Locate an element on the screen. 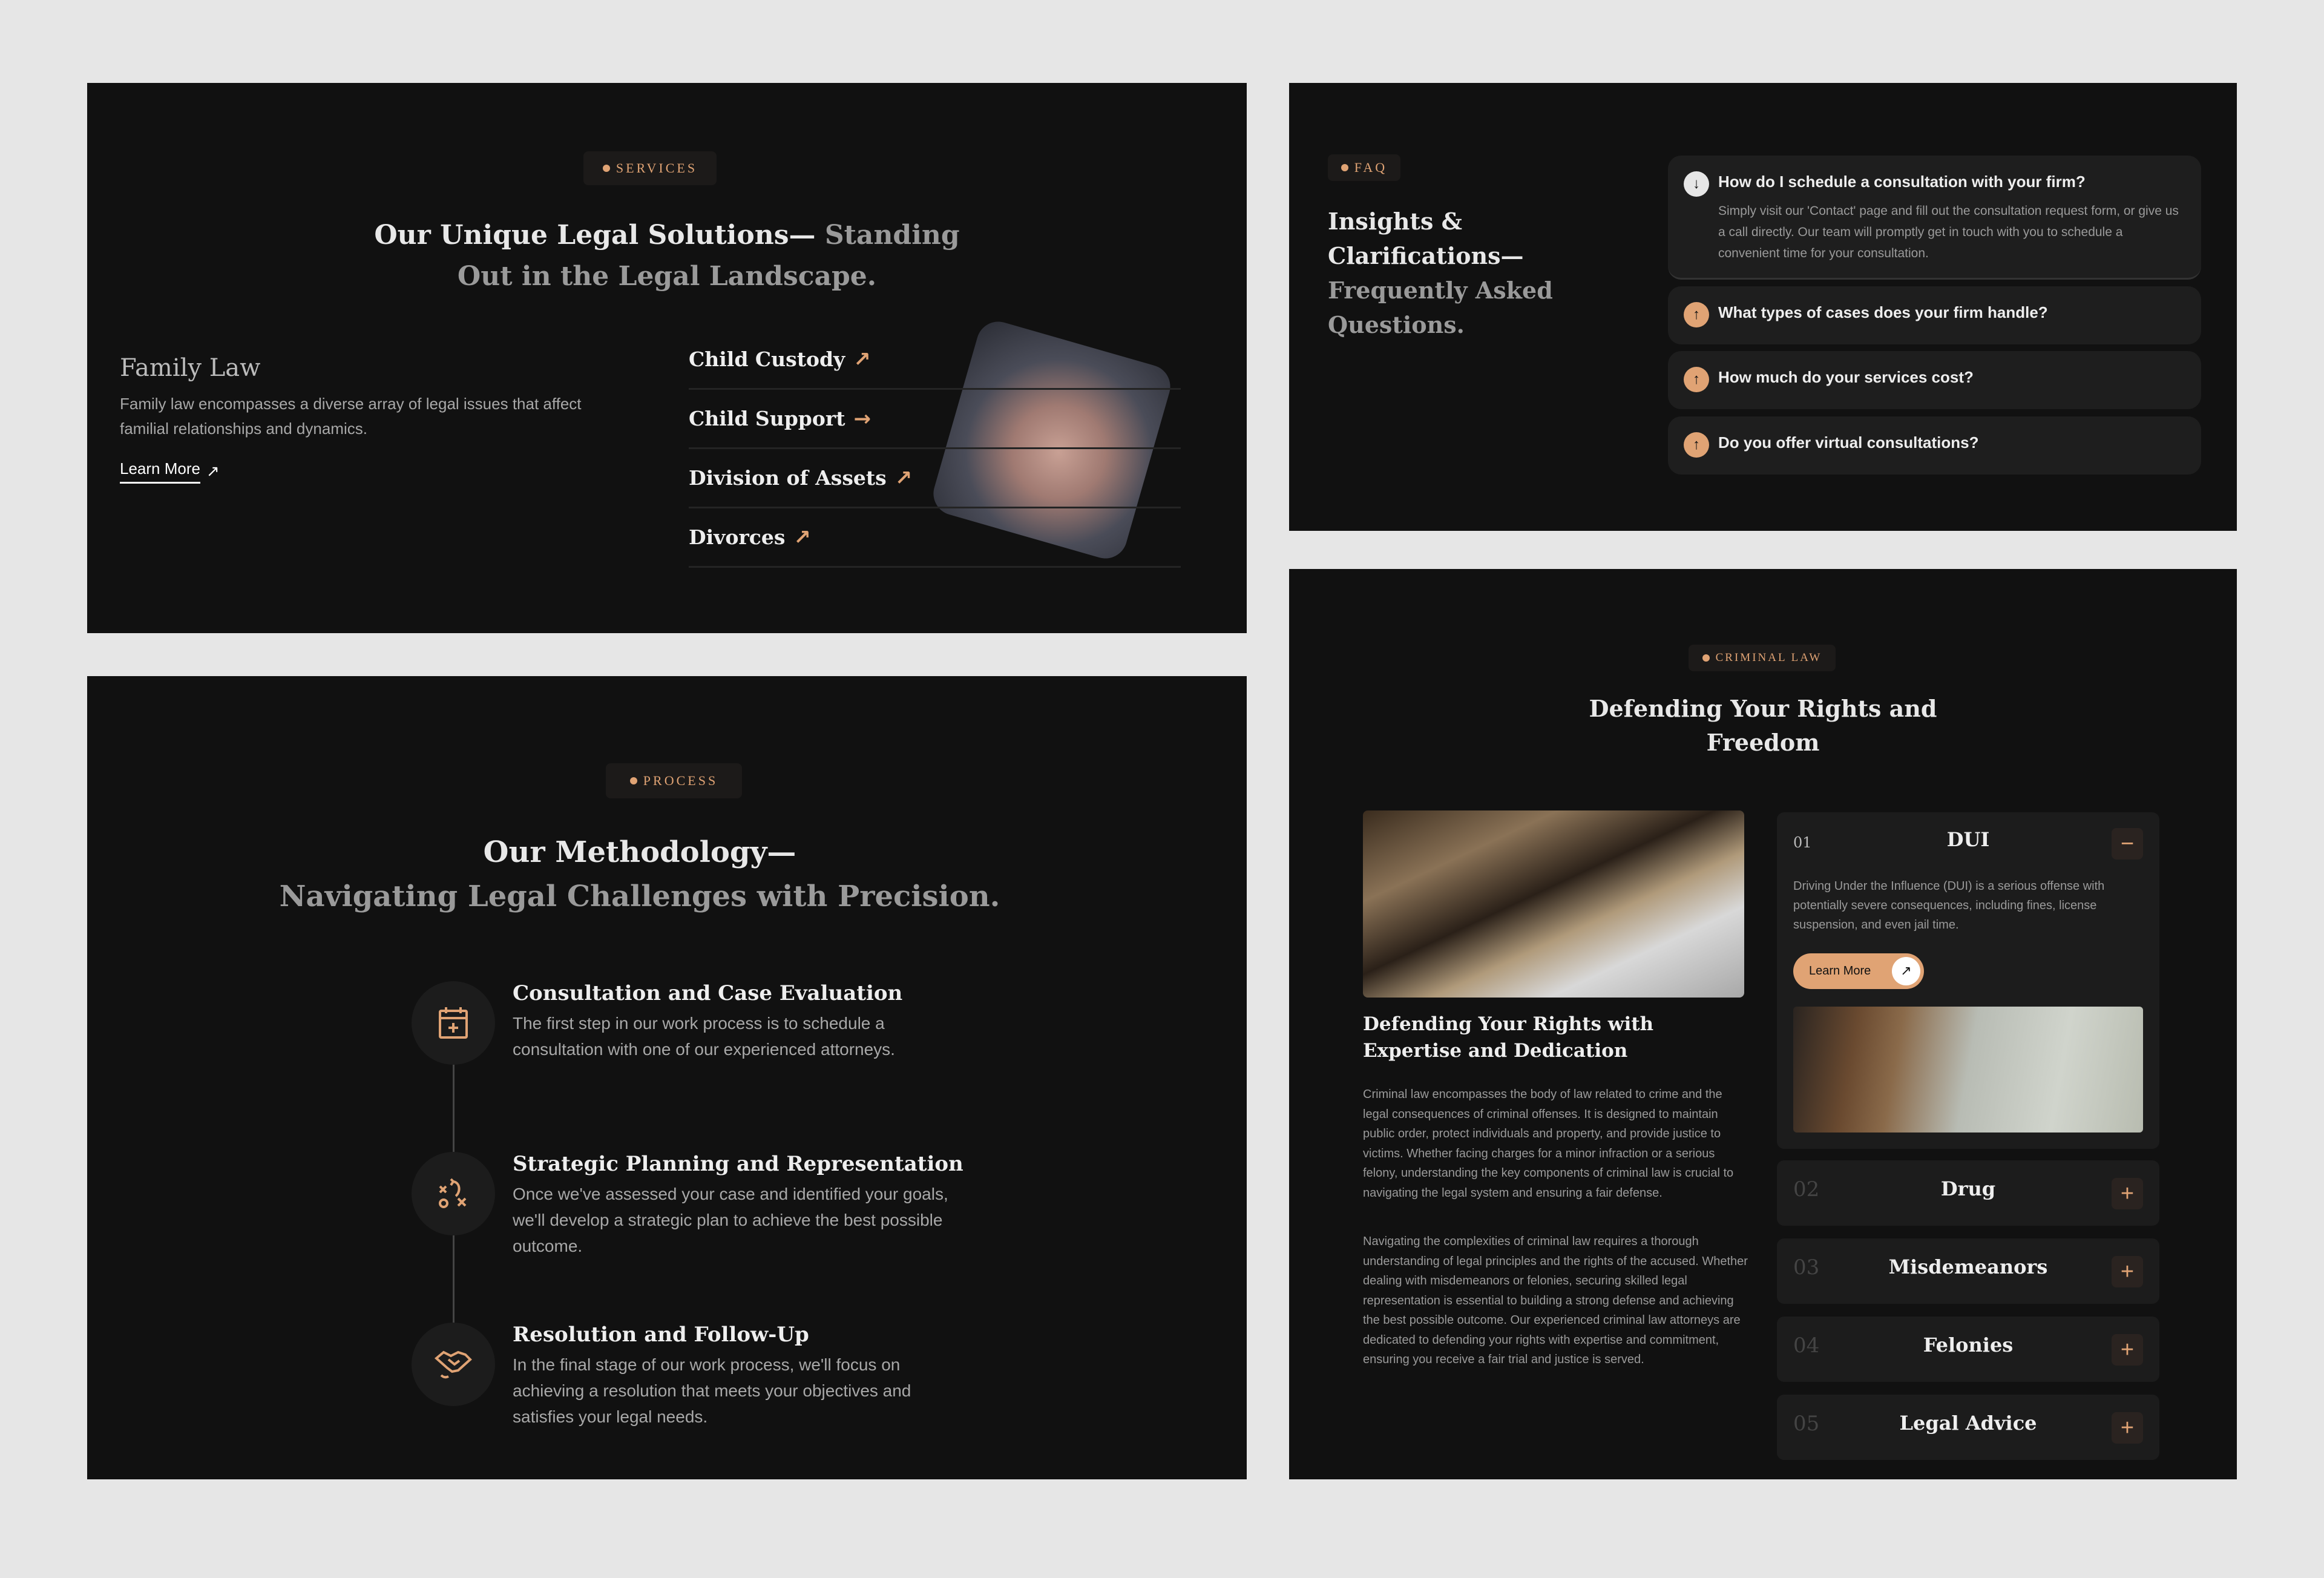 Image resolution: width=2324 pixels, height=1578 pixels. learn-more-button: Learn More ↗ is located at coordinates (1858, 971).